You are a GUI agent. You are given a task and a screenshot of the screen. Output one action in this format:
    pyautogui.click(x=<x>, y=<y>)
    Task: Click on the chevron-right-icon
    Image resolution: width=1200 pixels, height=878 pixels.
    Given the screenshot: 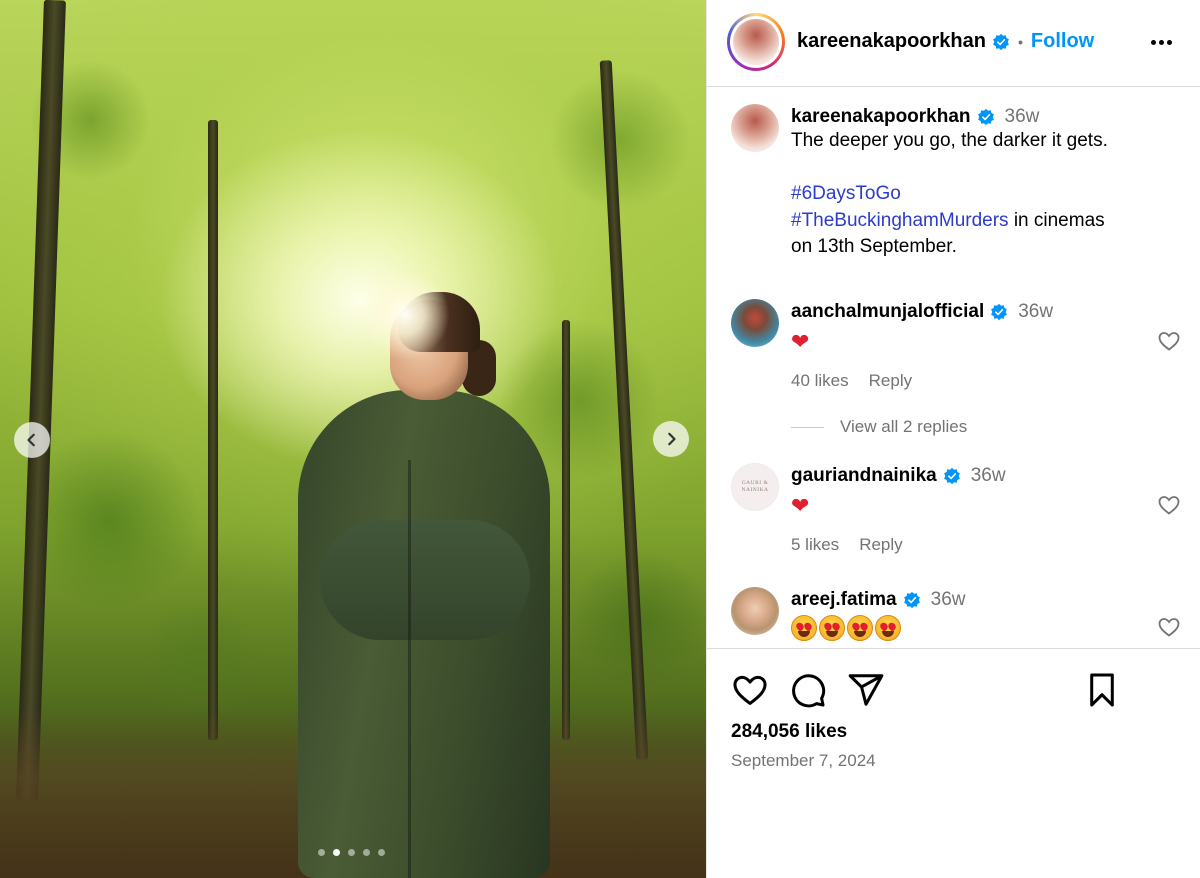 What is the action you would take?
    pyautogui.click(x=672, y=439)
    